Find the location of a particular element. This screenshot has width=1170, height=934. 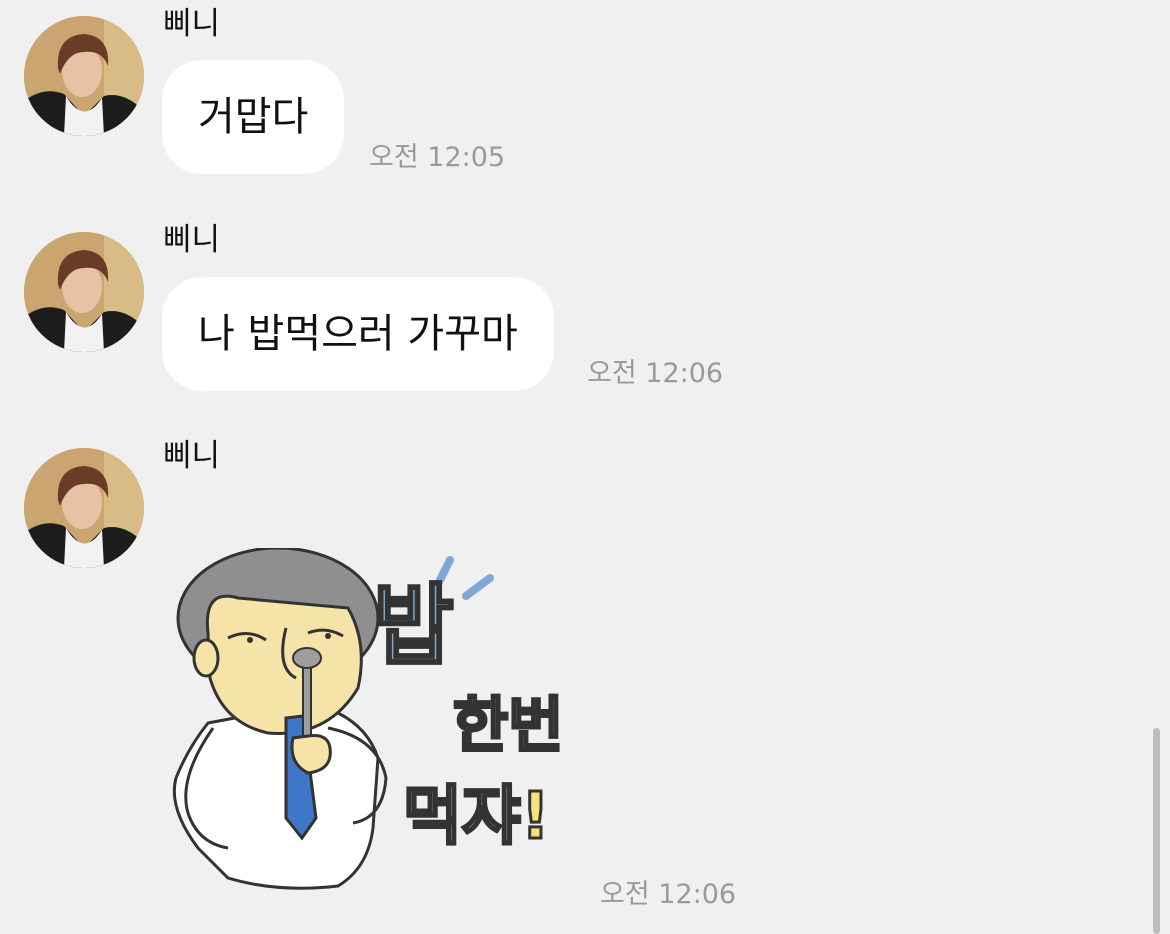

sticker-text-3: 먹쟈! is located at coordinates (476, 817).